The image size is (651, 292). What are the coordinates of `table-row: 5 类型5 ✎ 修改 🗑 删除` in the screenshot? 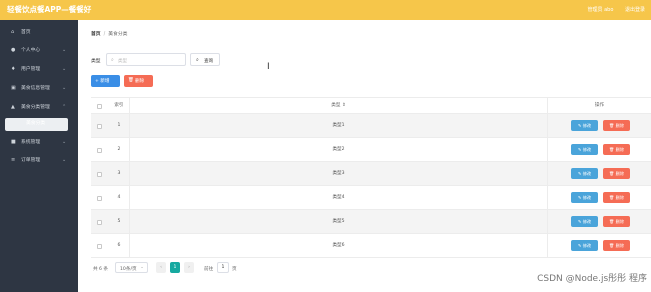 It's located at (371, 222).